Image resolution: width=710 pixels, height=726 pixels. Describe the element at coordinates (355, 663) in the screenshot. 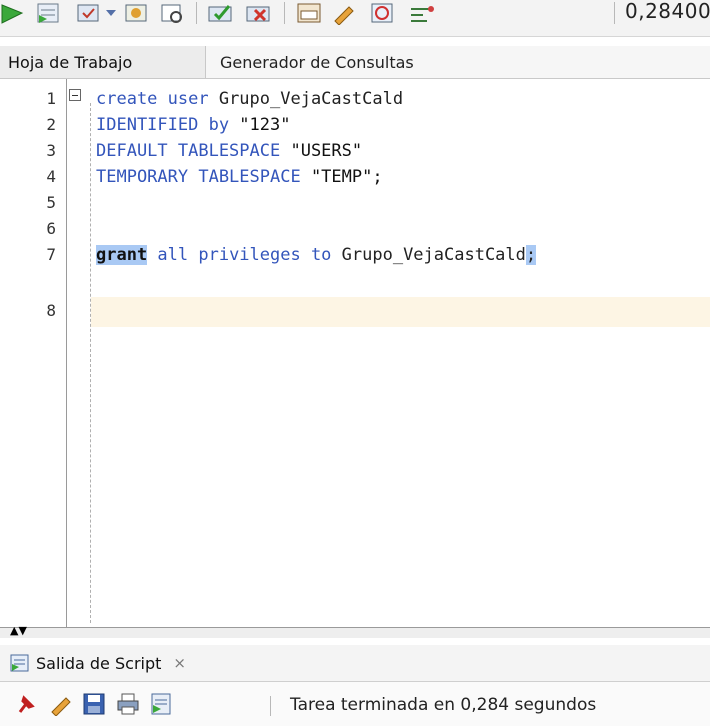

I see `output-tabbar: Salida de Script ×` at that location.